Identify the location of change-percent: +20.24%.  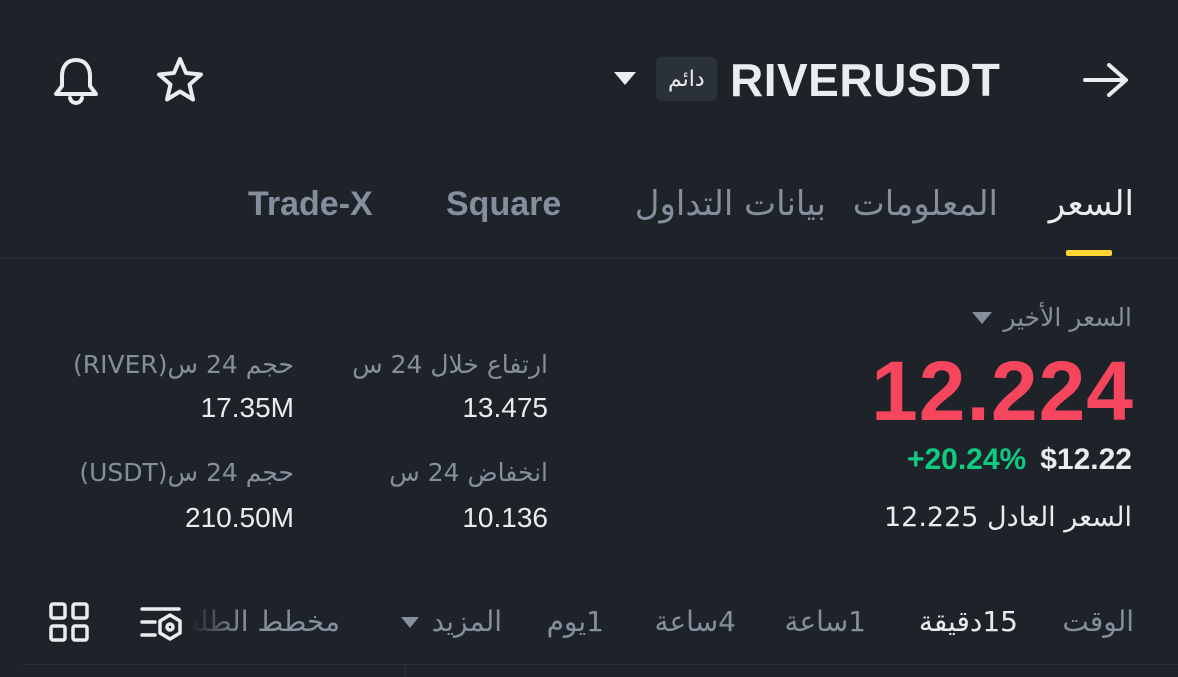
(966, 459).